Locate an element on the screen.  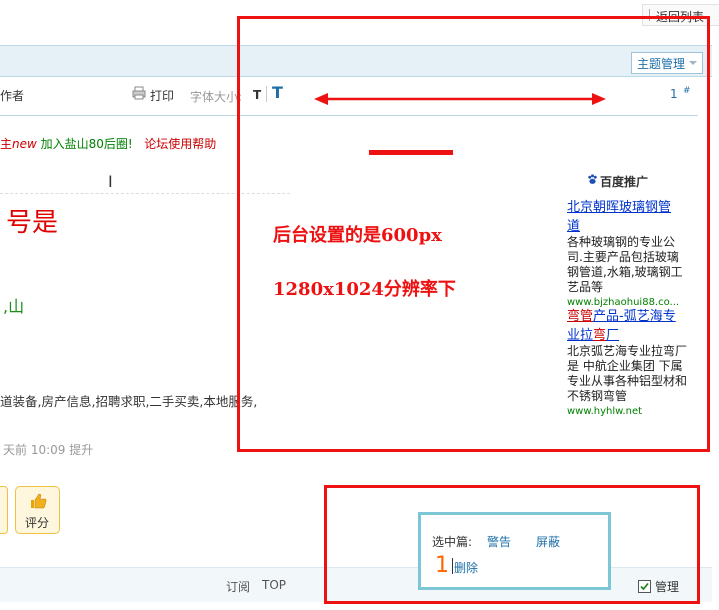
annotation-dash is located at coordinates (411, 152).